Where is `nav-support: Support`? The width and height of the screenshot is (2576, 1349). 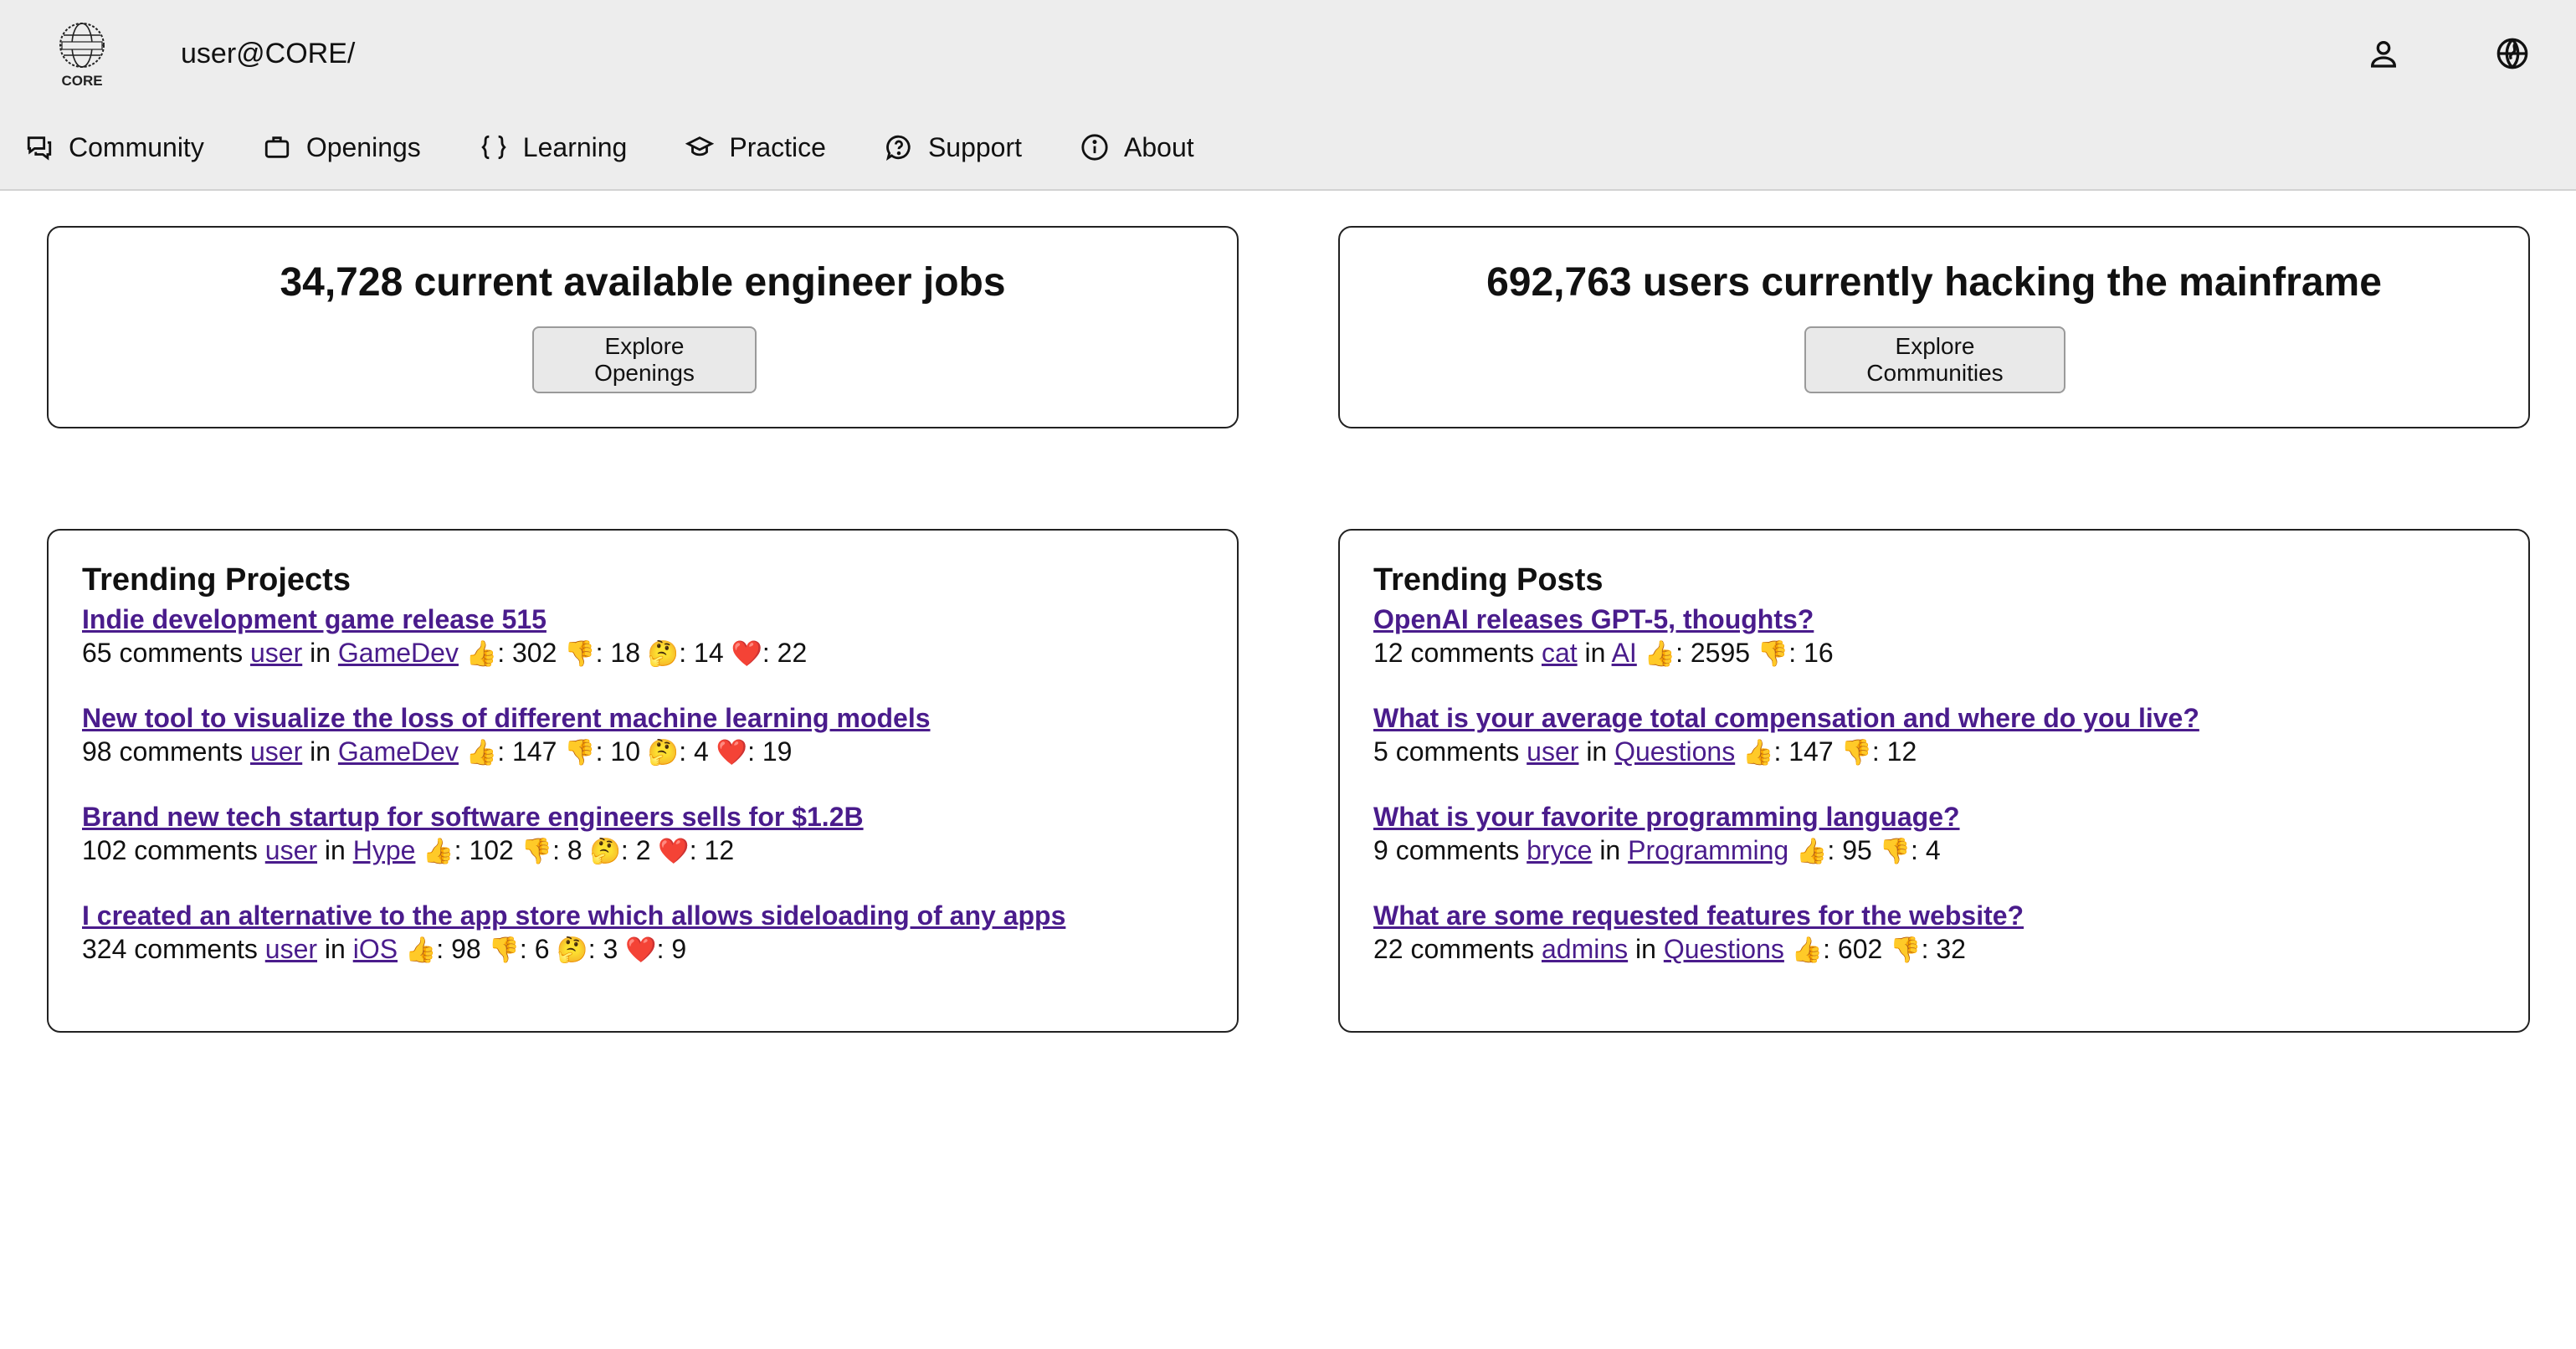 nav-support: Support is located at coordinates (953, 147).